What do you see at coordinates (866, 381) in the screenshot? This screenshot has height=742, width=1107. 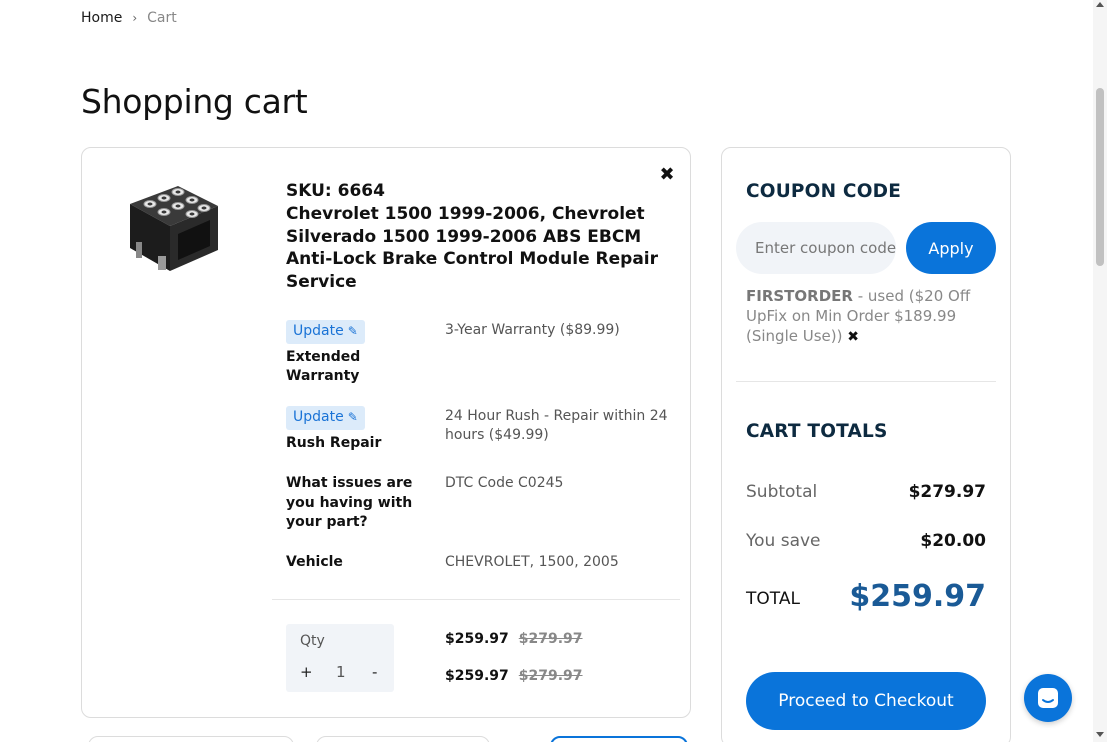 I see `summary-divider` at bounding box center [866, 381].